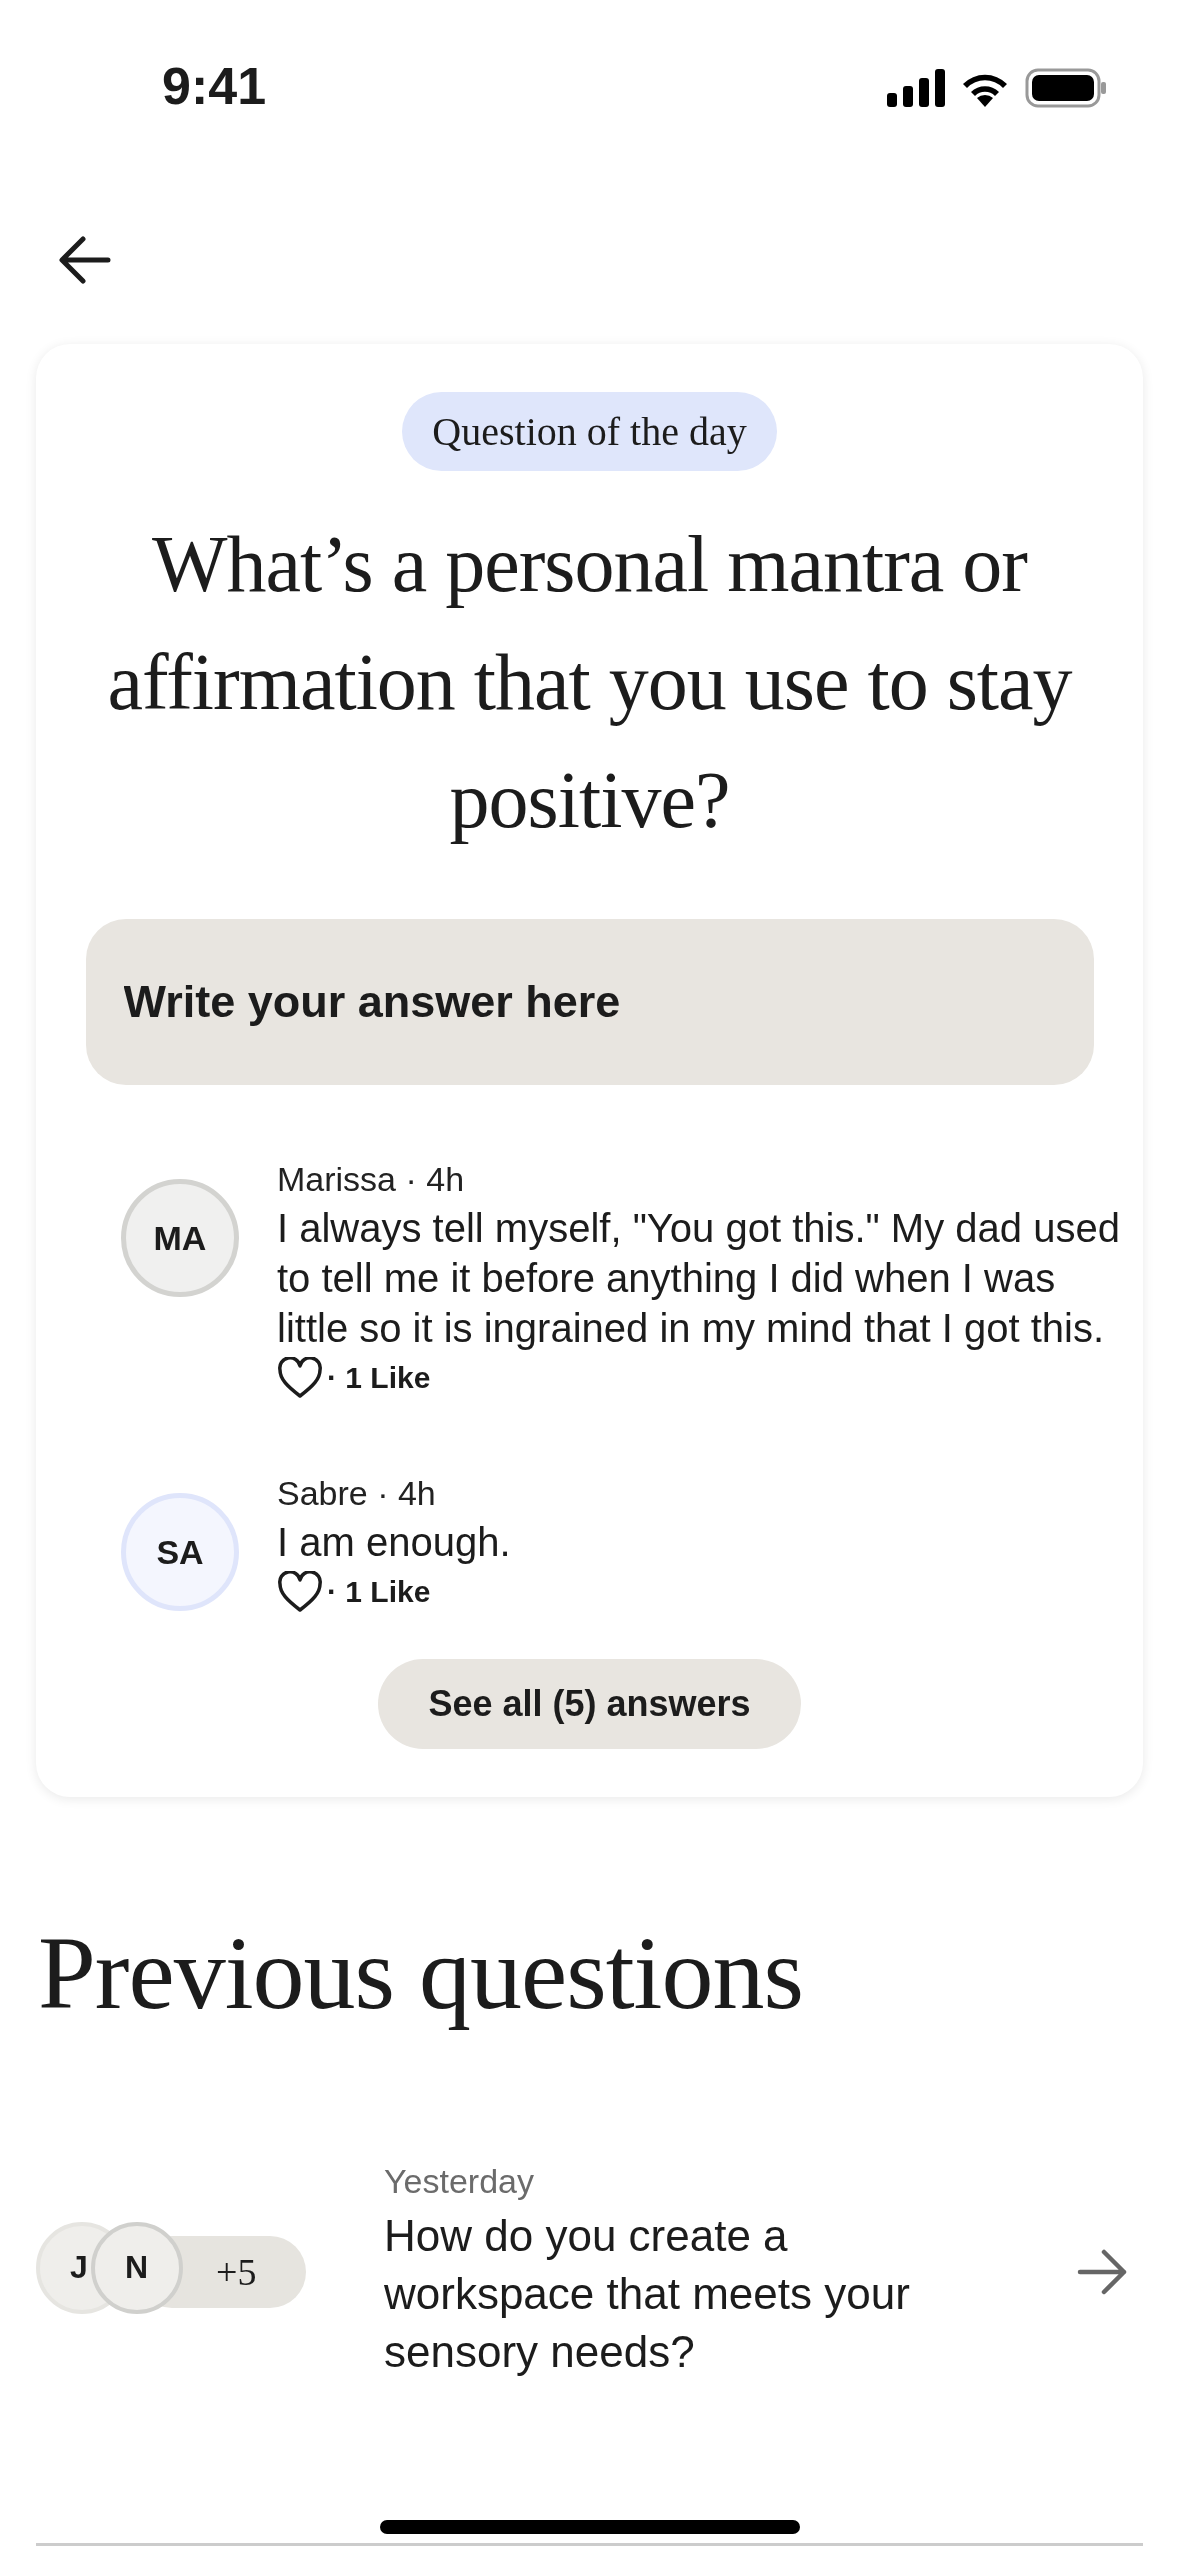 This screenshot has height=2556, width=1179. I want to click on signal-icon, so click(916, 88).